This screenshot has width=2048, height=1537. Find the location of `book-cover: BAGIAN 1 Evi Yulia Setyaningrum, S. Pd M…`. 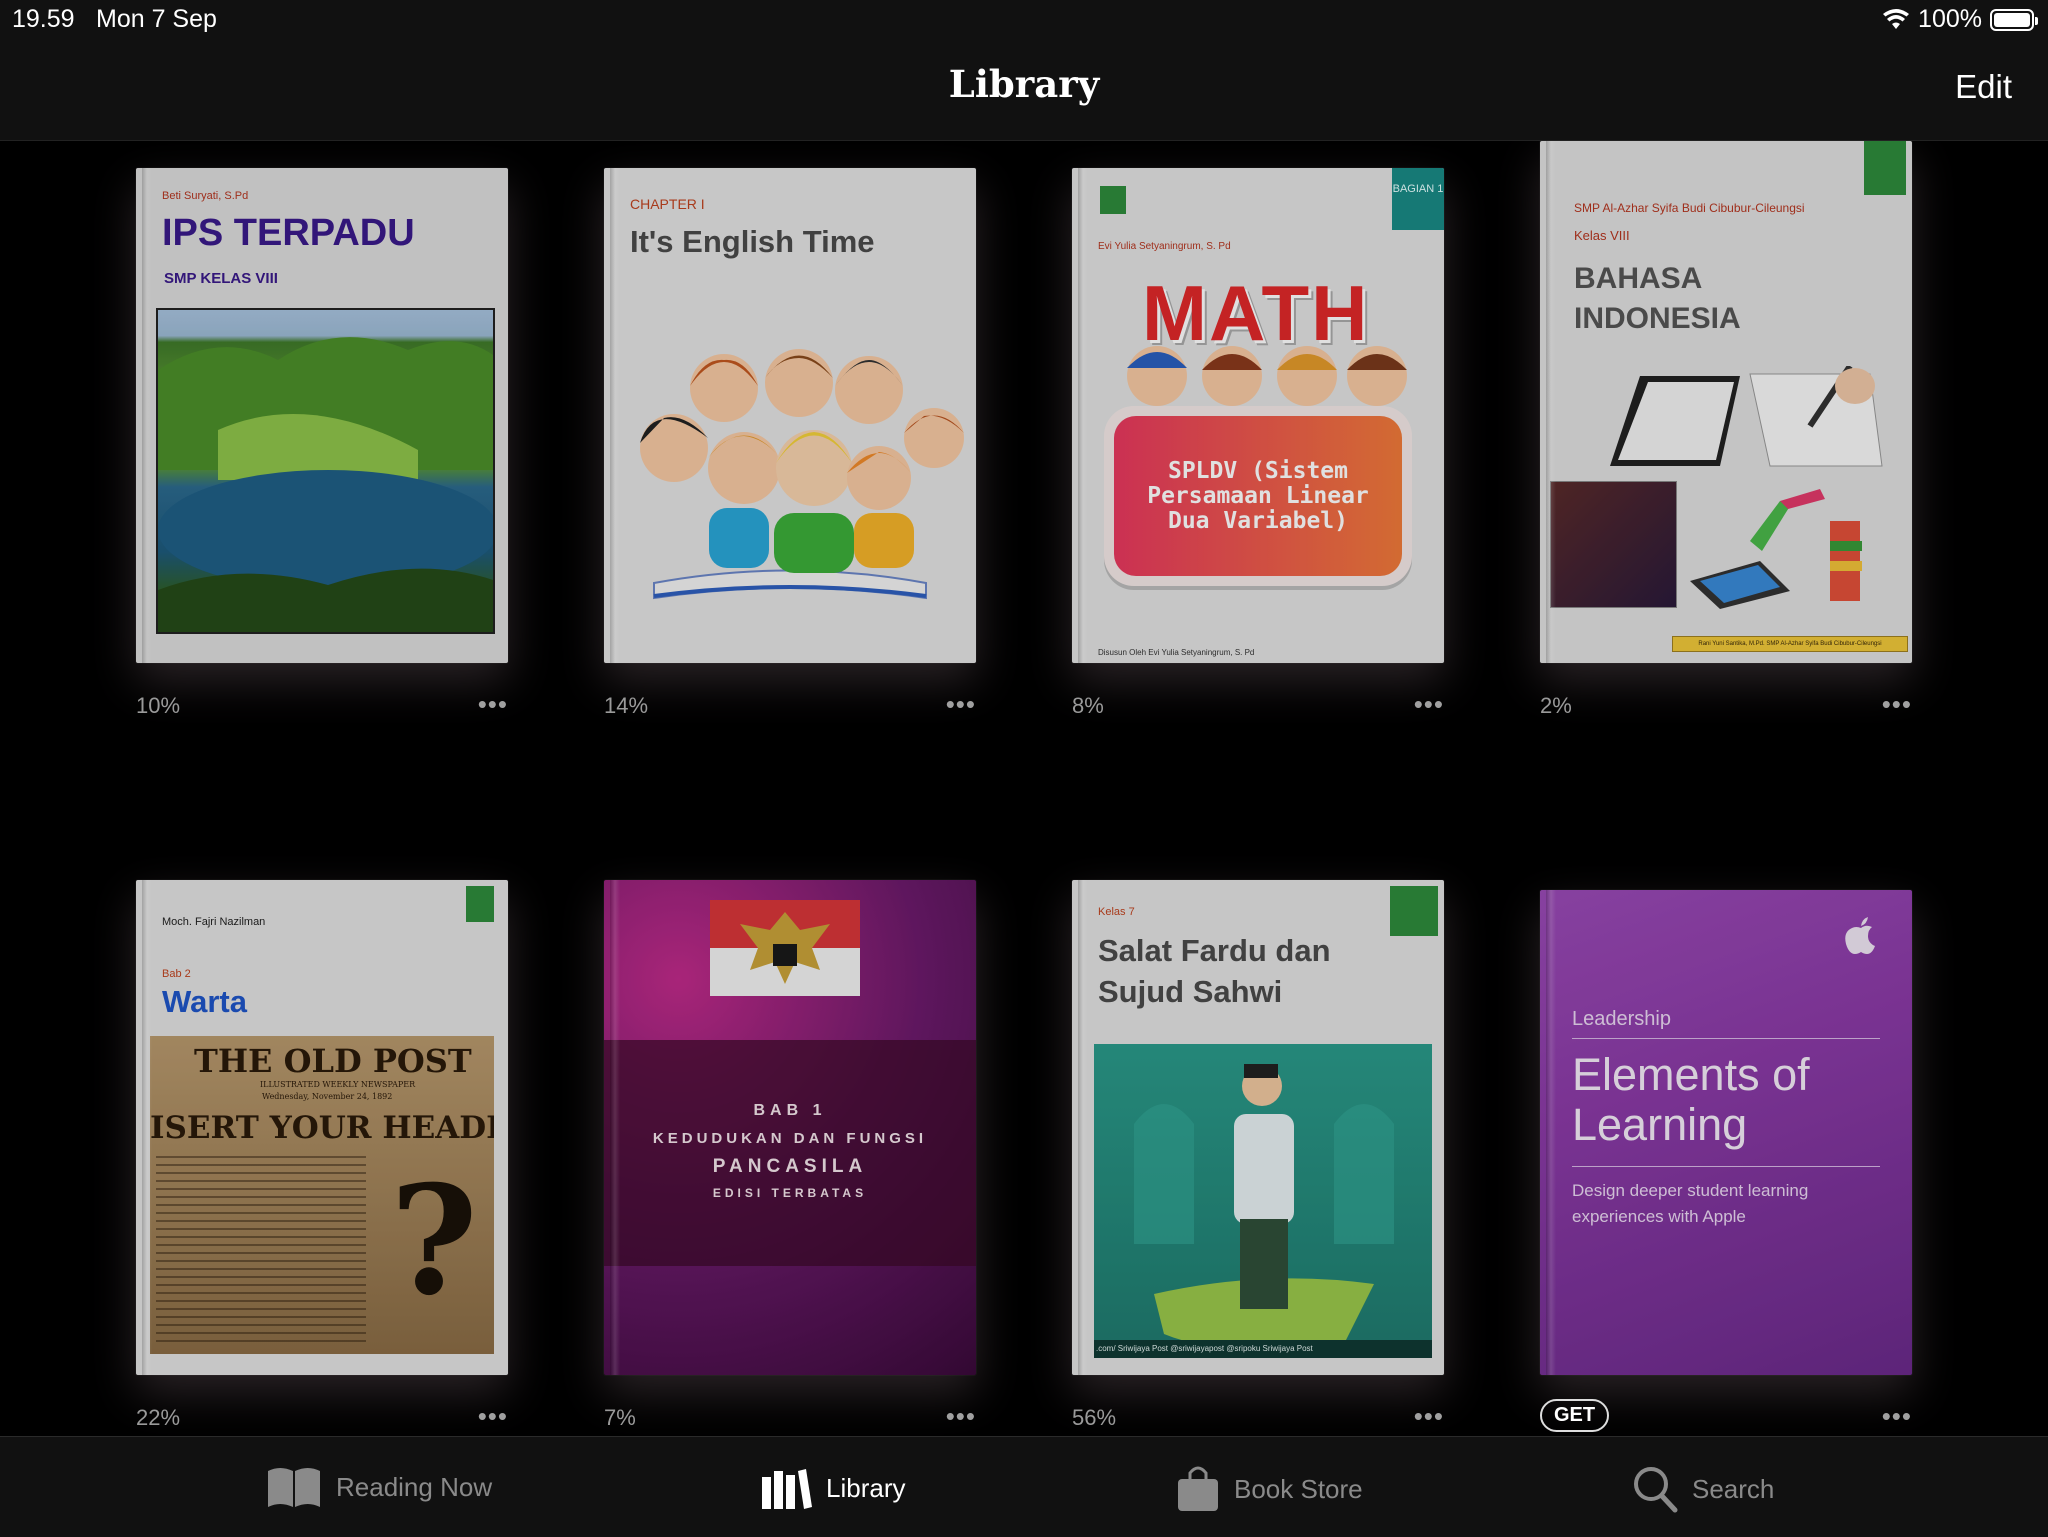

book-cover: BAGIAN 1 Evi Yulia Setyaningrum, S. Pd M… is located at coordinates (1258, 415).